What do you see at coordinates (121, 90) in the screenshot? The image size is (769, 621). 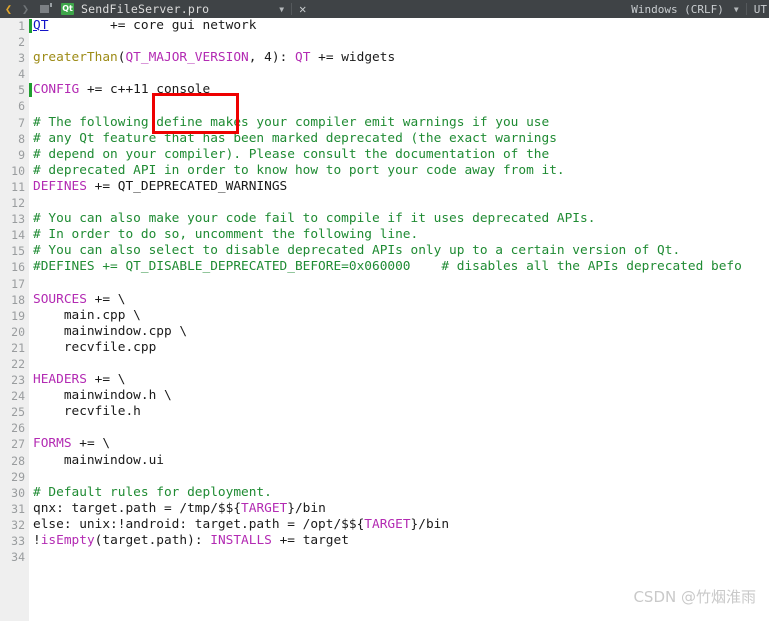 I see `code-line-text: CONFIG += c++11 console` at bounding box center [121, 90].